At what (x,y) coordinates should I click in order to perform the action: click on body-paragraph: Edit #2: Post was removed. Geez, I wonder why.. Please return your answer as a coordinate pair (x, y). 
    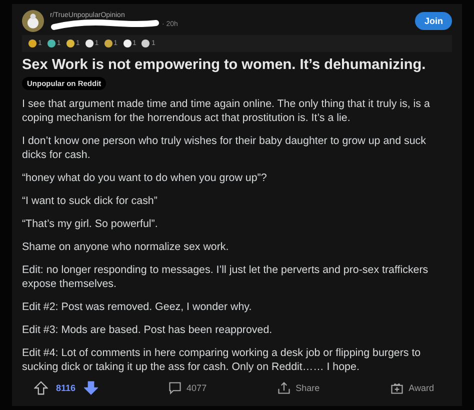
    Looking at the image, I should click on (137, 307).